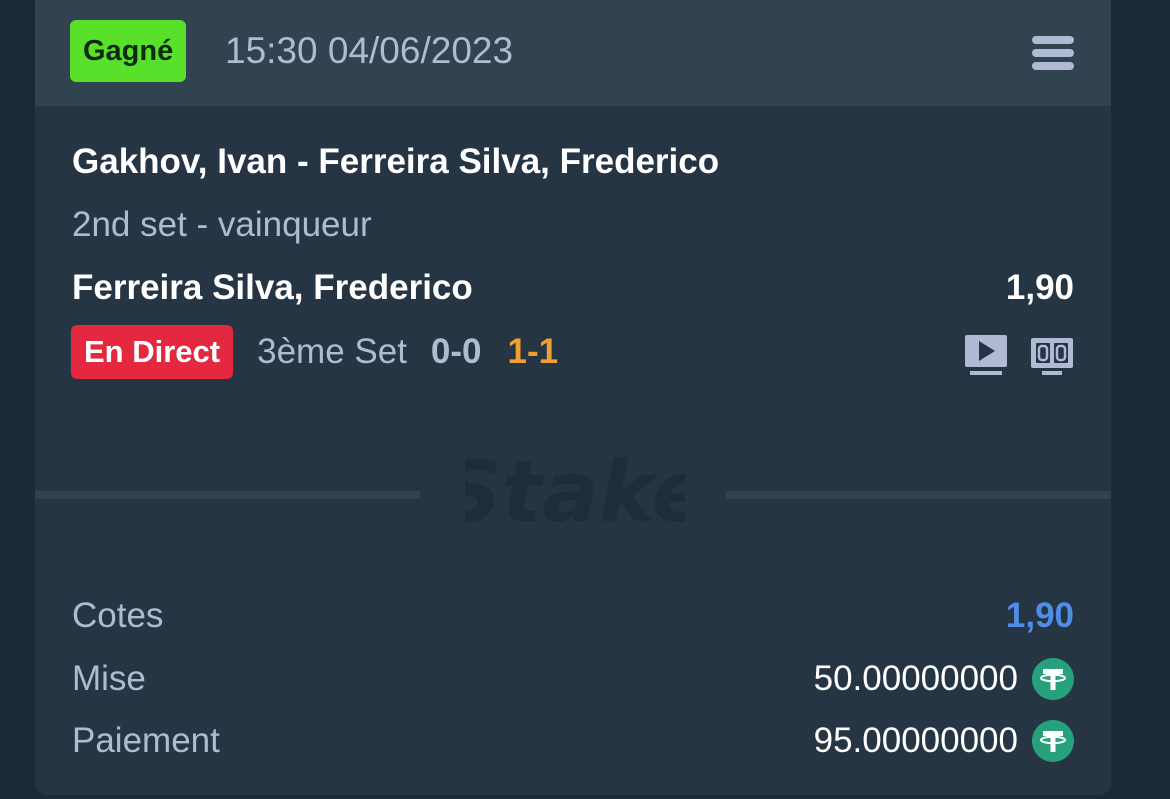 The image size is (1170, 799). Describe the element at coordinates (272, 287) in the screenshot. I see `selection-name: Ferreira Silva, Frederico` at that location.